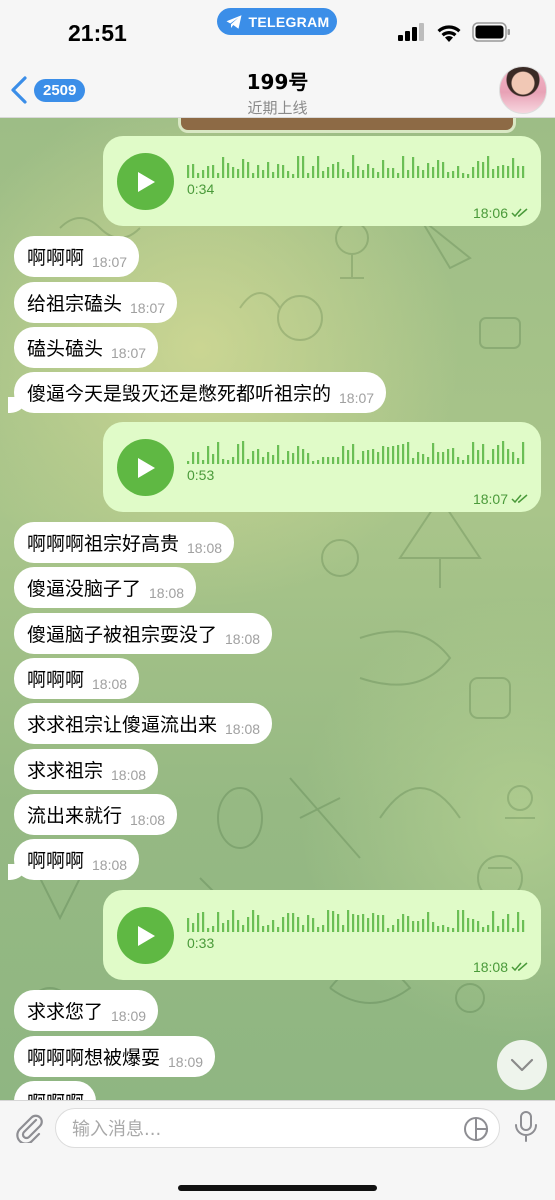 The height and width of the screenshot is (1200, 555). Describe the element at coordinates (65, 771) in the screenshot. I see `message-text: 求求祖宗` at that location.